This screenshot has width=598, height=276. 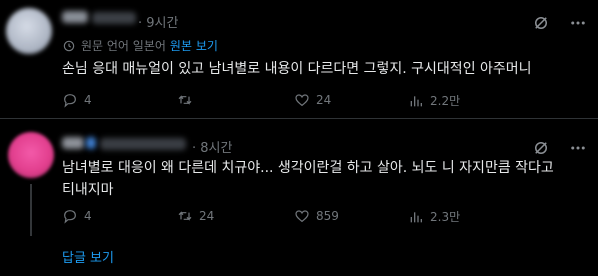 I want to click on views-count: 2.2만, so click(x=445, y=101).